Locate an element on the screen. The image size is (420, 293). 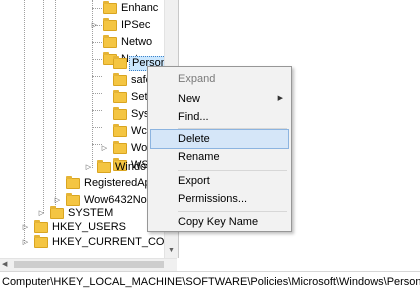
menu-item-new: New ▶ is located at coordinates (219, 99).